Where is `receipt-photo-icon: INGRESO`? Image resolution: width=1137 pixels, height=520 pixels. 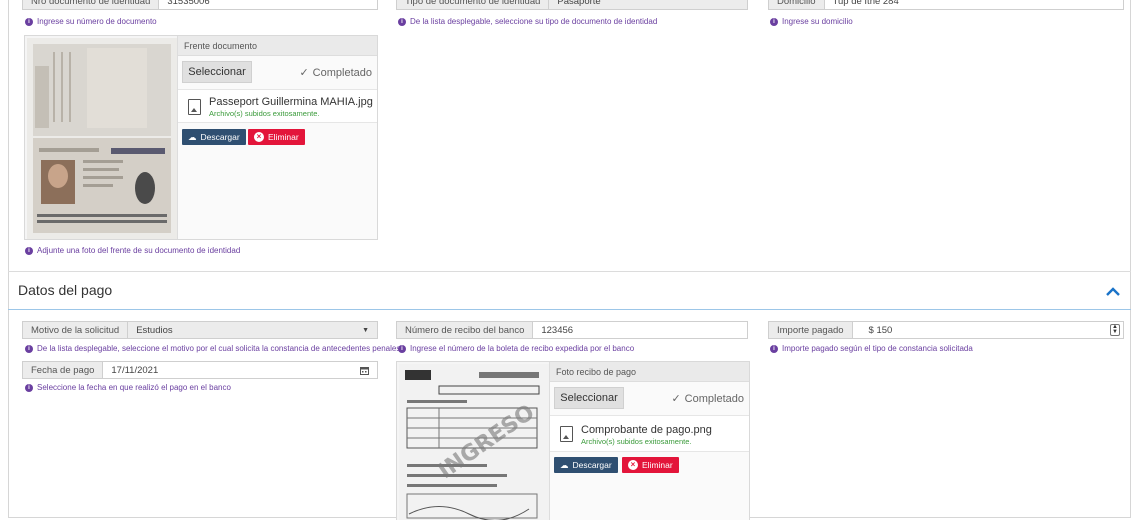
receipt-photo-icon: INGRESO is located at coordinates (474, 442).